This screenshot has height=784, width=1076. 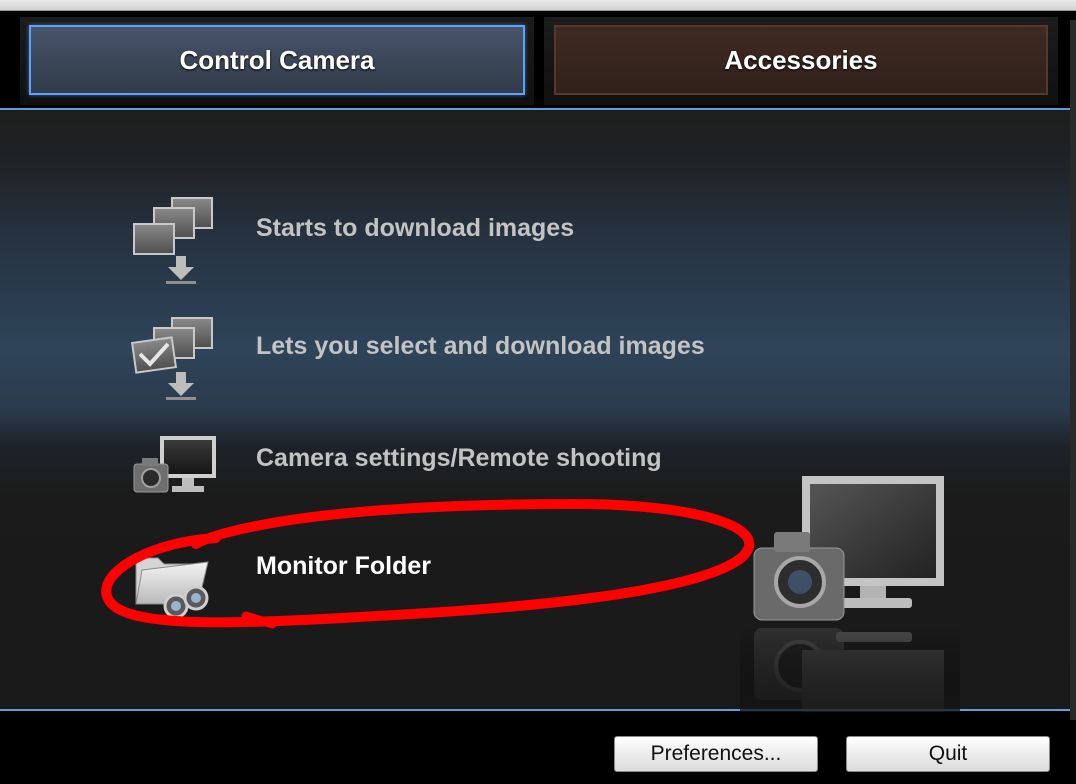 What do you see at coordinates (448, 364) in the screenshot?
I see `menu-item-select-download: Lets you select and download images` at bounding box center [448, 364].